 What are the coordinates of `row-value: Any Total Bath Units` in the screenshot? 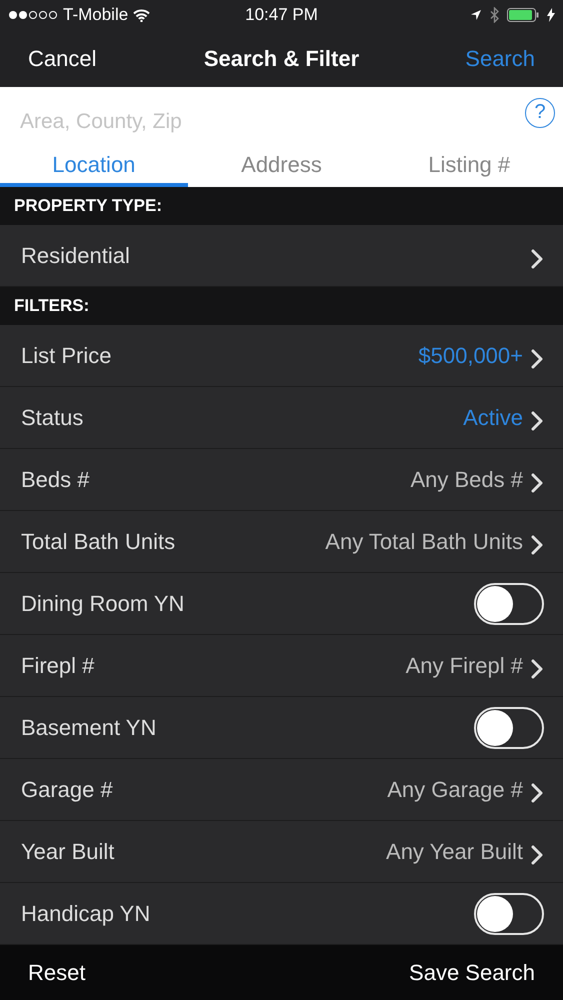 It's located at (424, 541).